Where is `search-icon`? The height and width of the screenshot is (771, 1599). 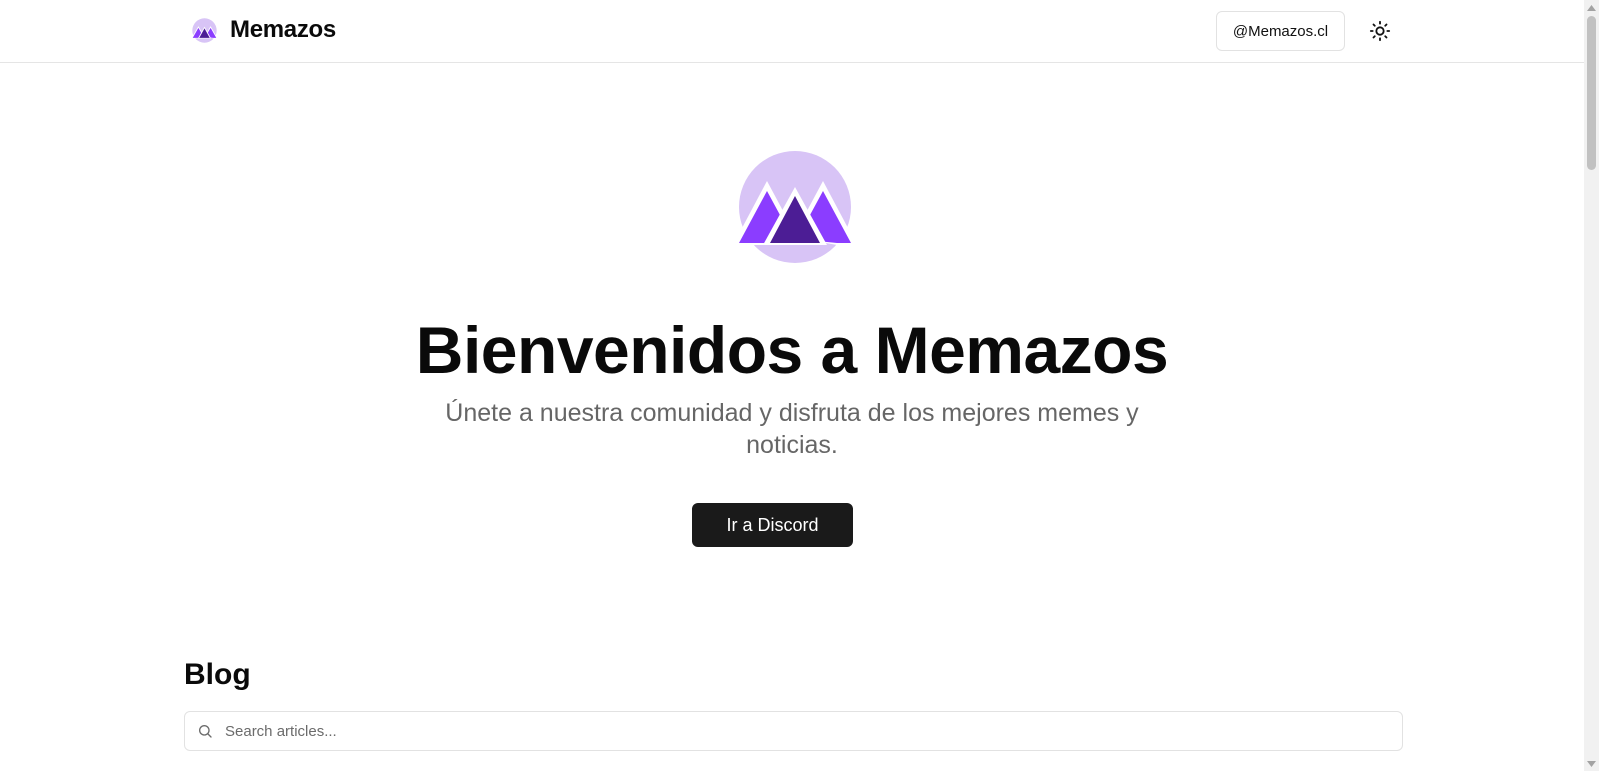
search-icon is located at coordinates (205, 731).